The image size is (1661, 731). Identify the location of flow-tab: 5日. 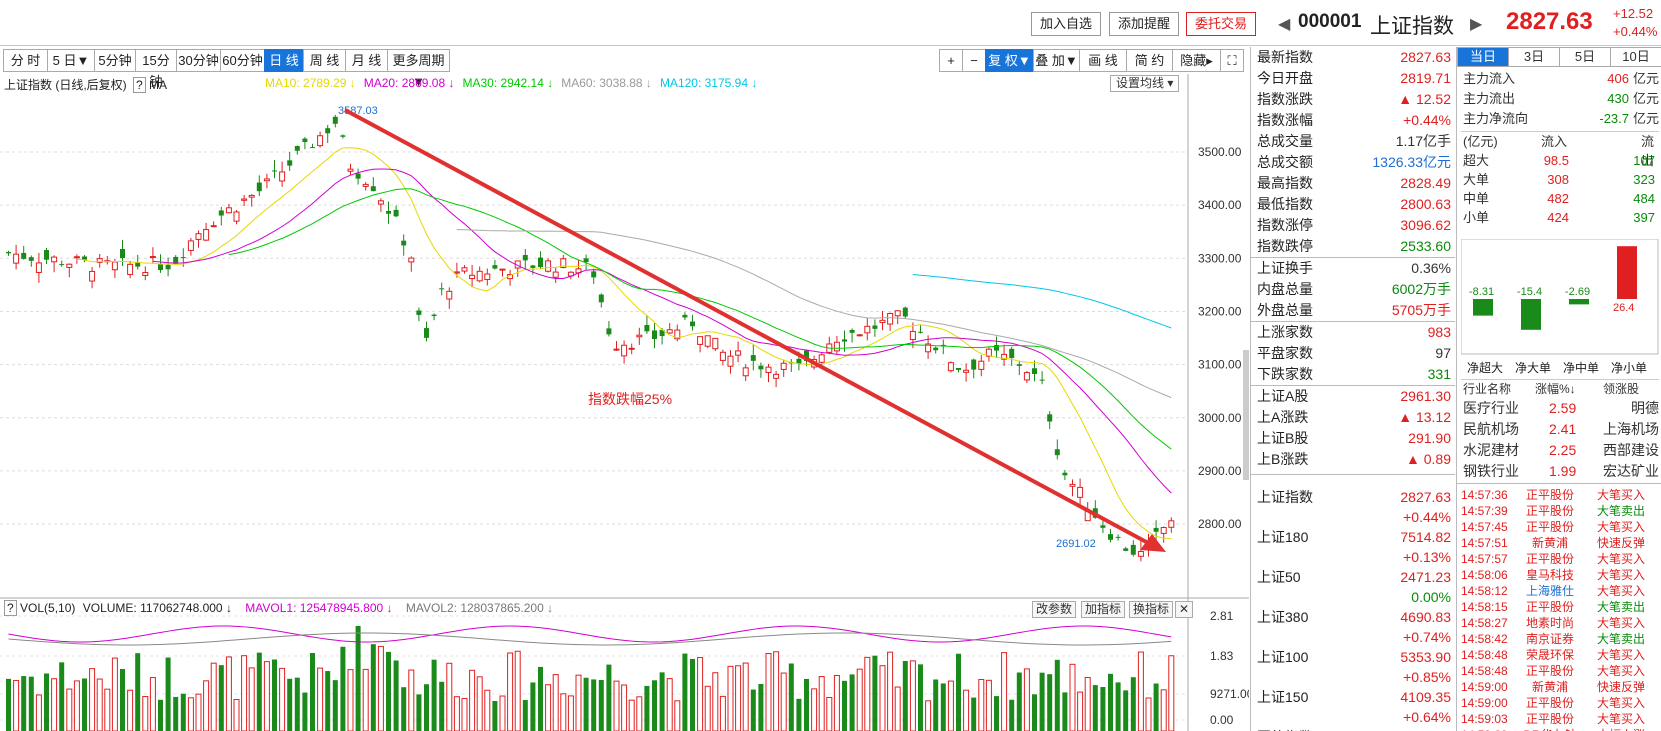
(1585, 57).